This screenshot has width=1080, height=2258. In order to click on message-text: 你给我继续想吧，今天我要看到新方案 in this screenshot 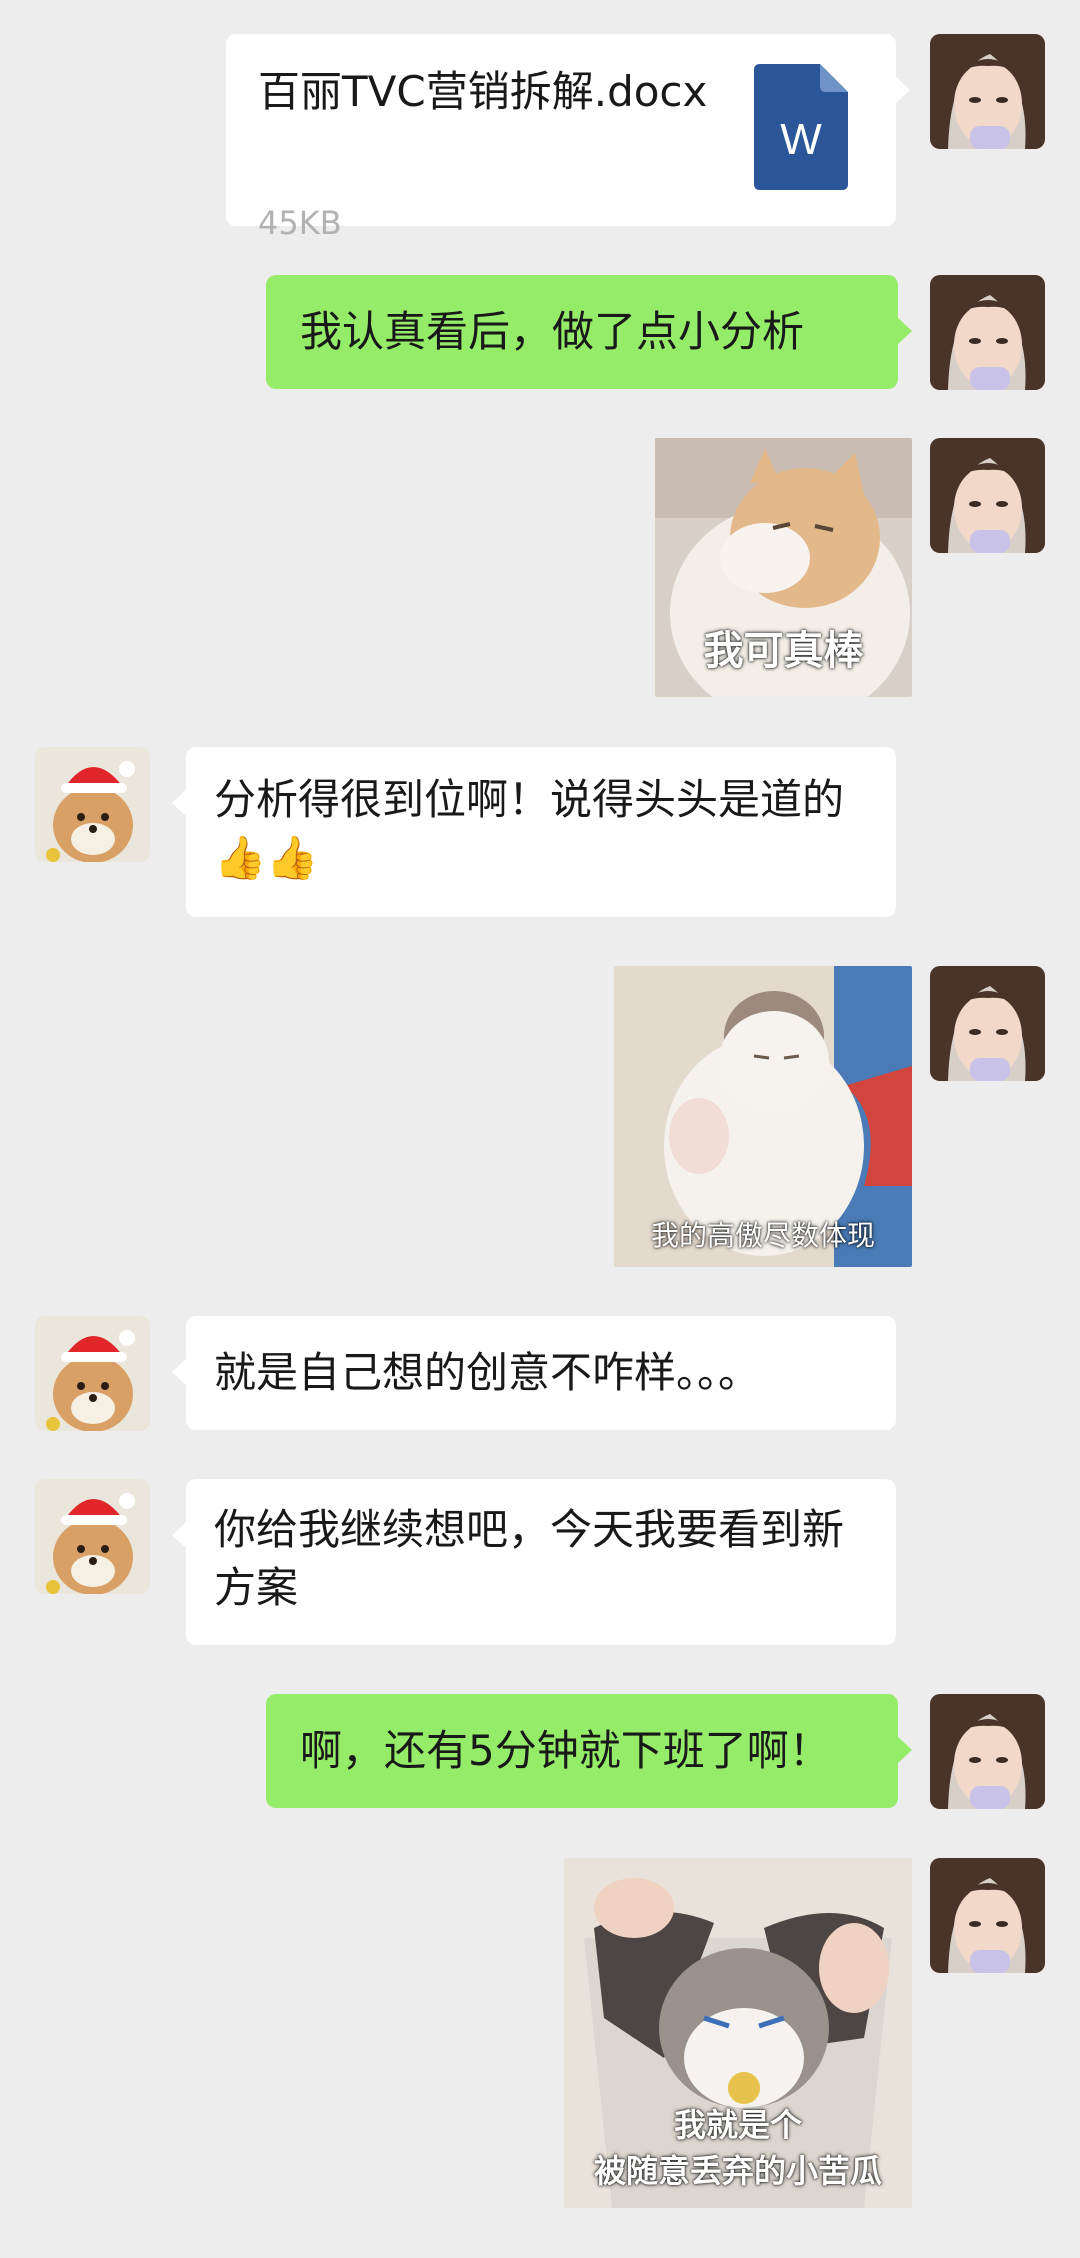, I will do `click(529, 1558)`.